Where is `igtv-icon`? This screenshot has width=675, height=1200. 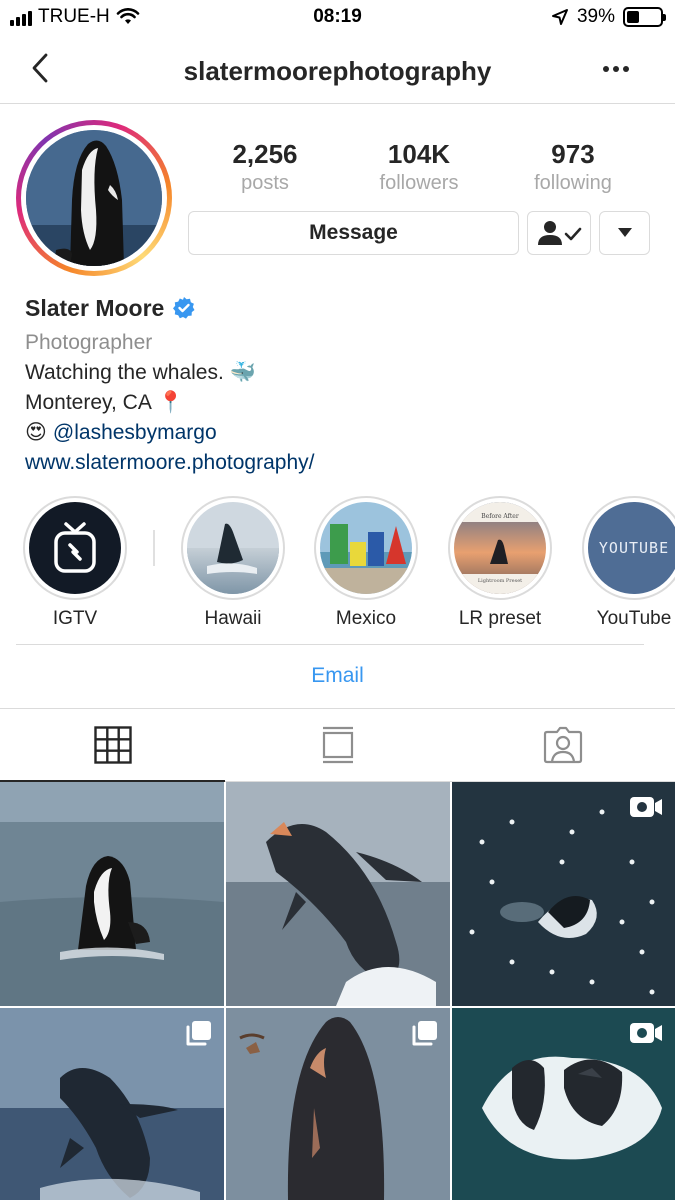 igtv-icon is located at coordinates (75, 547).